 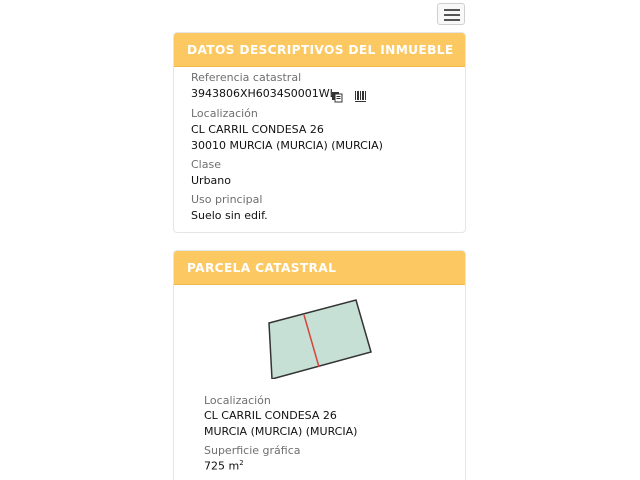 I want to click on uso-value: Suelo sin edif., so click(x=229, y=215).